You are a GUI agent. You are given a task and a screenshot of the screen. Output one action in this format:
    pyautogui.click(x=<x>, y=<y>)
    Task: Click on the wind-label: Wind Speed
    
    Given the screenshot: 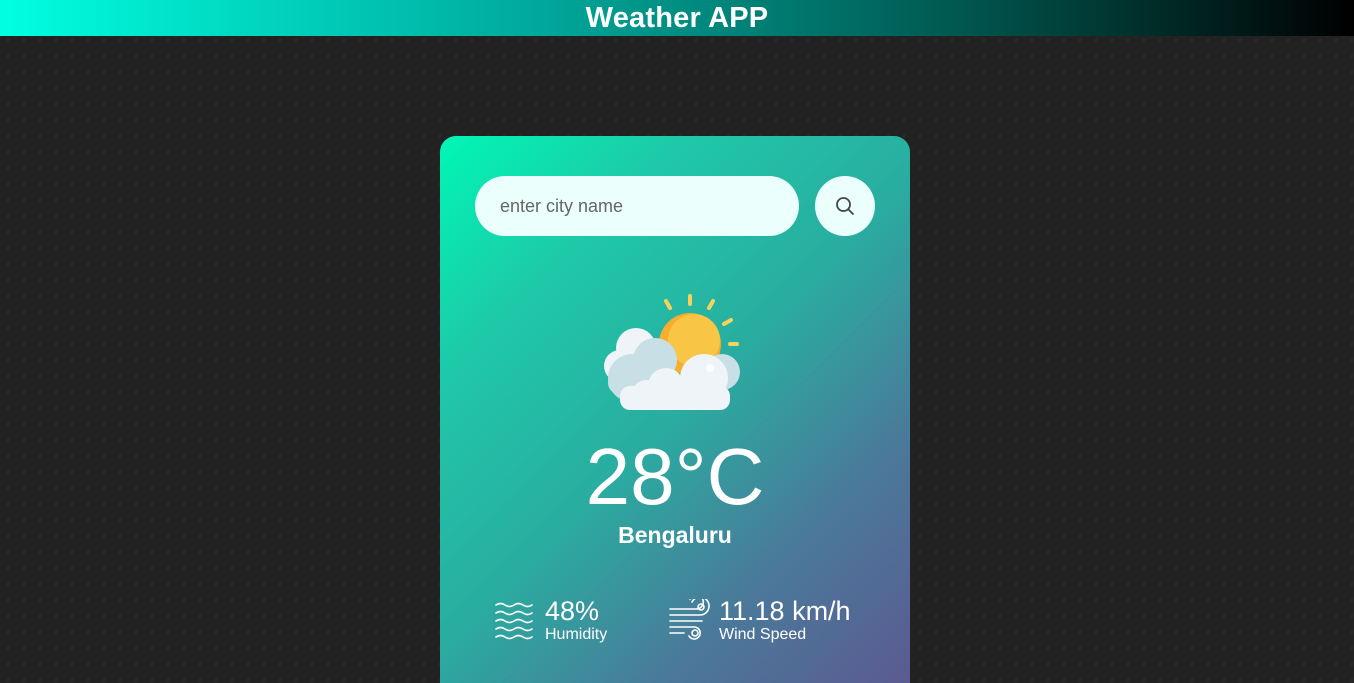 What is the action you would take?
    pyautogui.click(x=763, y=634)
    